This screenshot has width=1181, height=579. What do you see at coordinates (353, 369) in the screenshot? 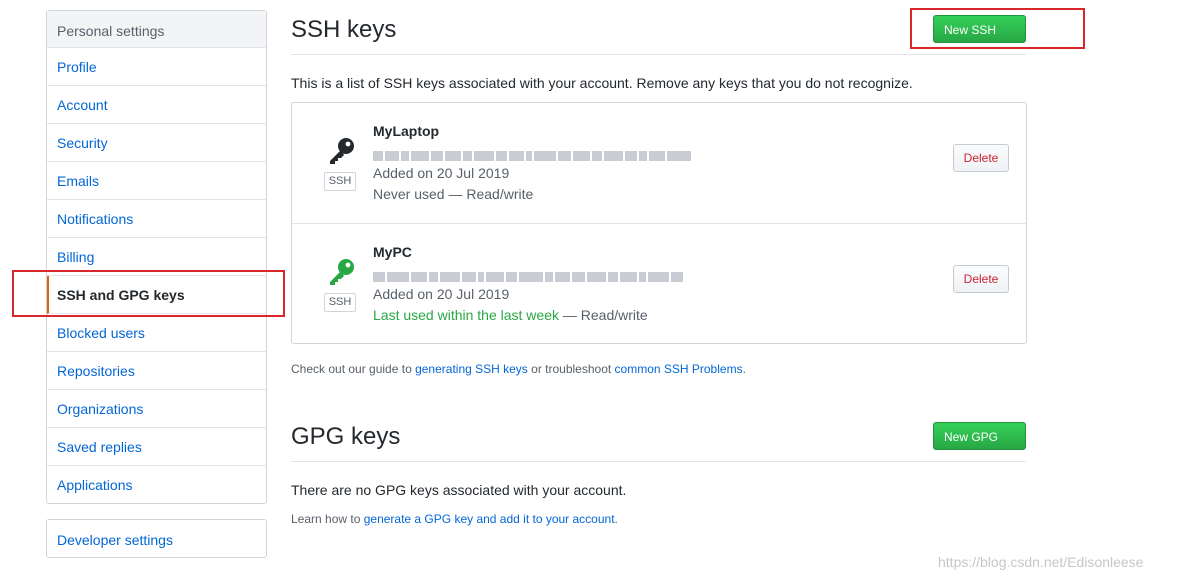
I see `ssh-guide-prefix: Check out our guide to` at bounding box center [353, 369].